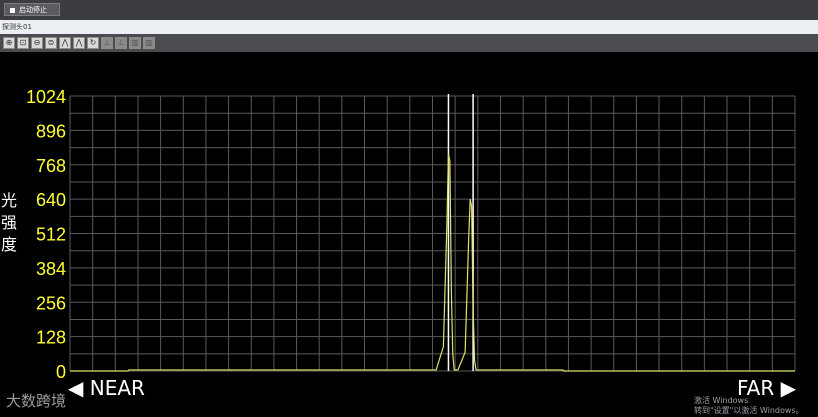  What do you see at coordinates (409, 27) in the screenshot?
I see `probe-strip: 探测头01` at bounding box center [409, 27].